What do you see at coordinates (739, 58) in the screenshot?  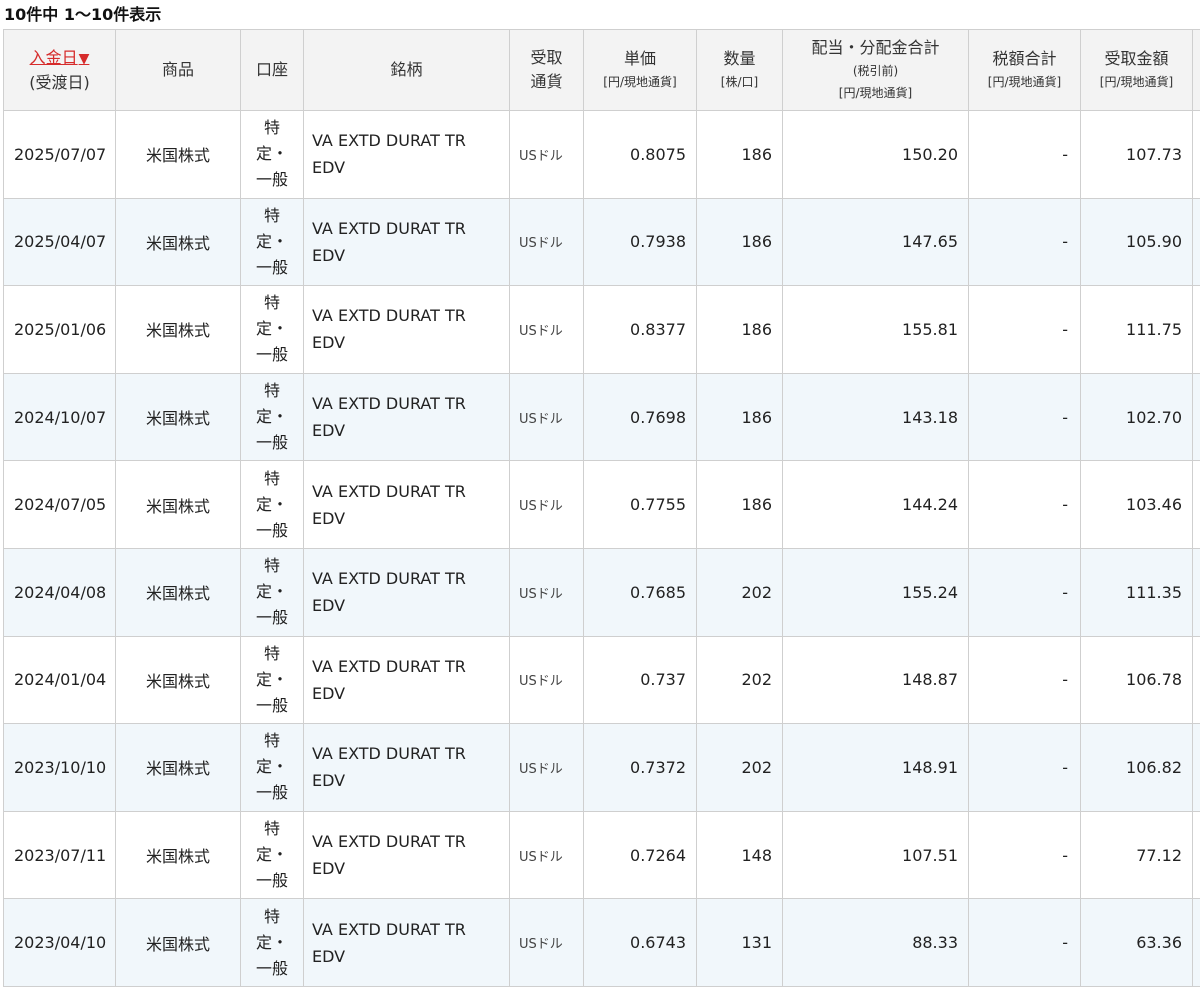 I see `header-quantity-main: 数量` at bounding box center [739, 58].